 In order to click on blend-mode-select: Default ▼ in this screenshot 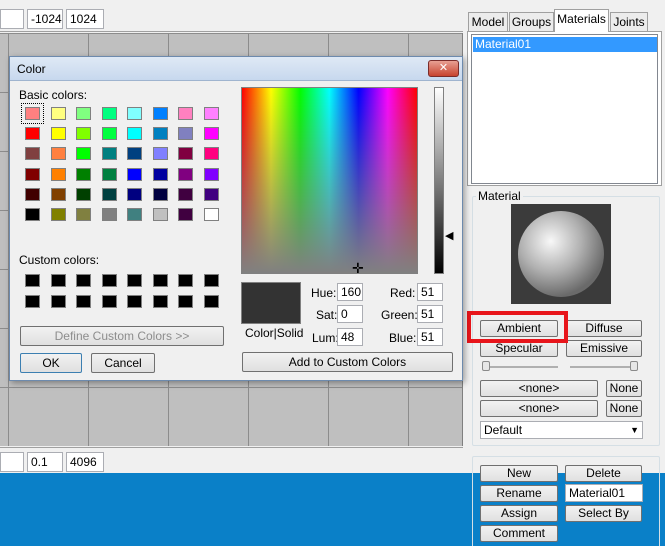, I will do `click(561, 430)`.